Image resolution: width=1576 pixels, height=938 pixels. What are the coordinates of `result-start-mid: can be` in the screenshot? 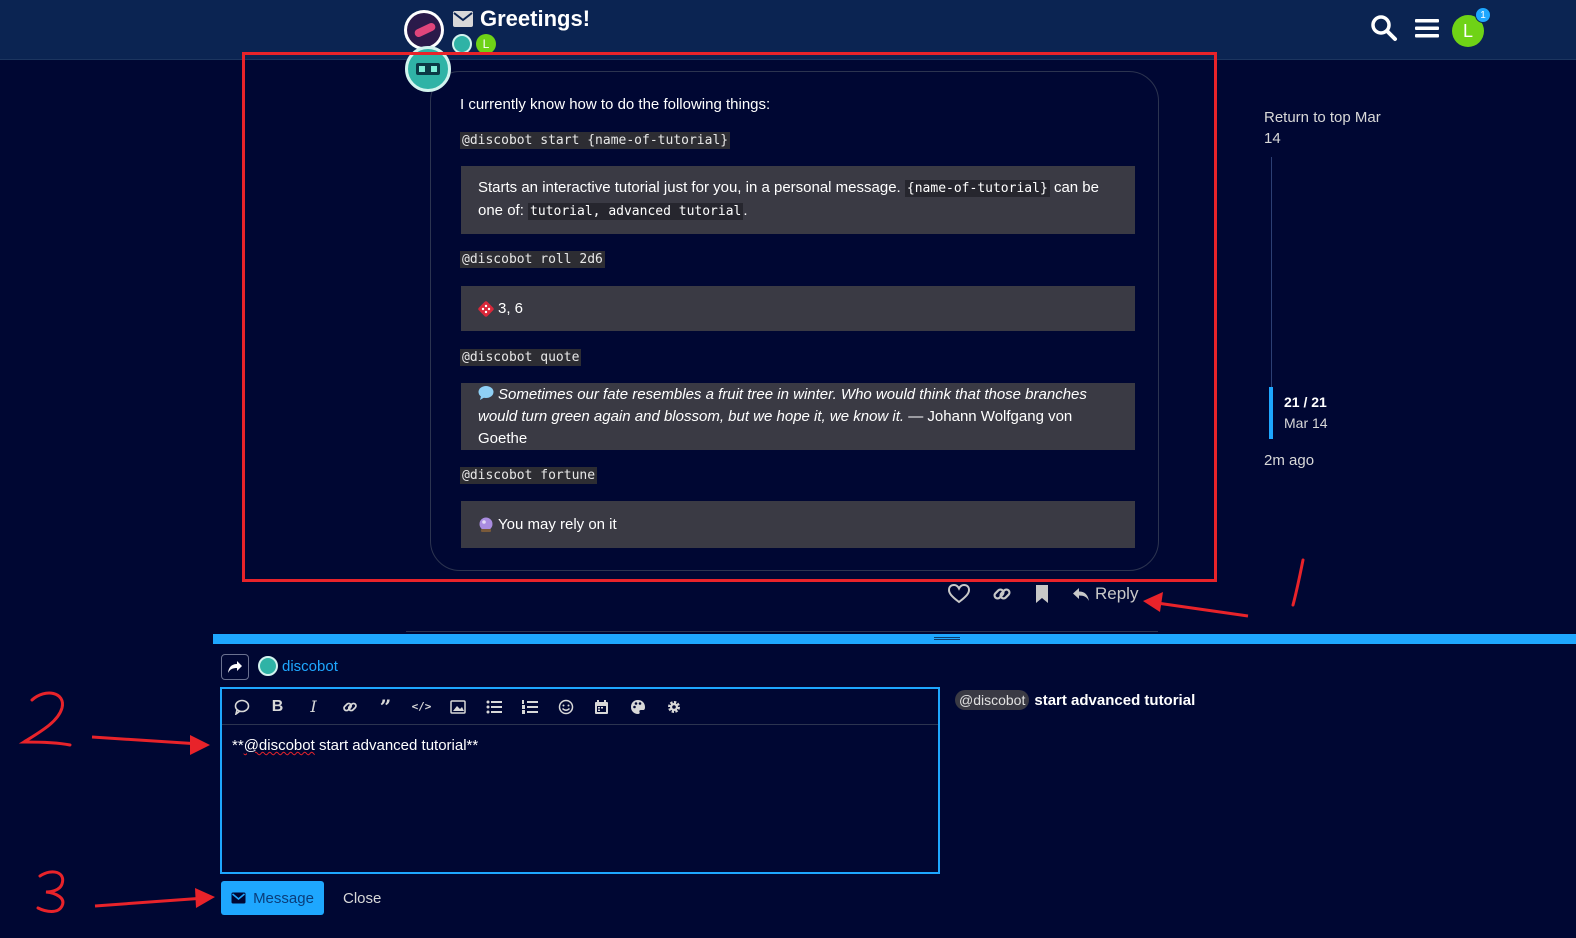 It's located at (1076, 187).